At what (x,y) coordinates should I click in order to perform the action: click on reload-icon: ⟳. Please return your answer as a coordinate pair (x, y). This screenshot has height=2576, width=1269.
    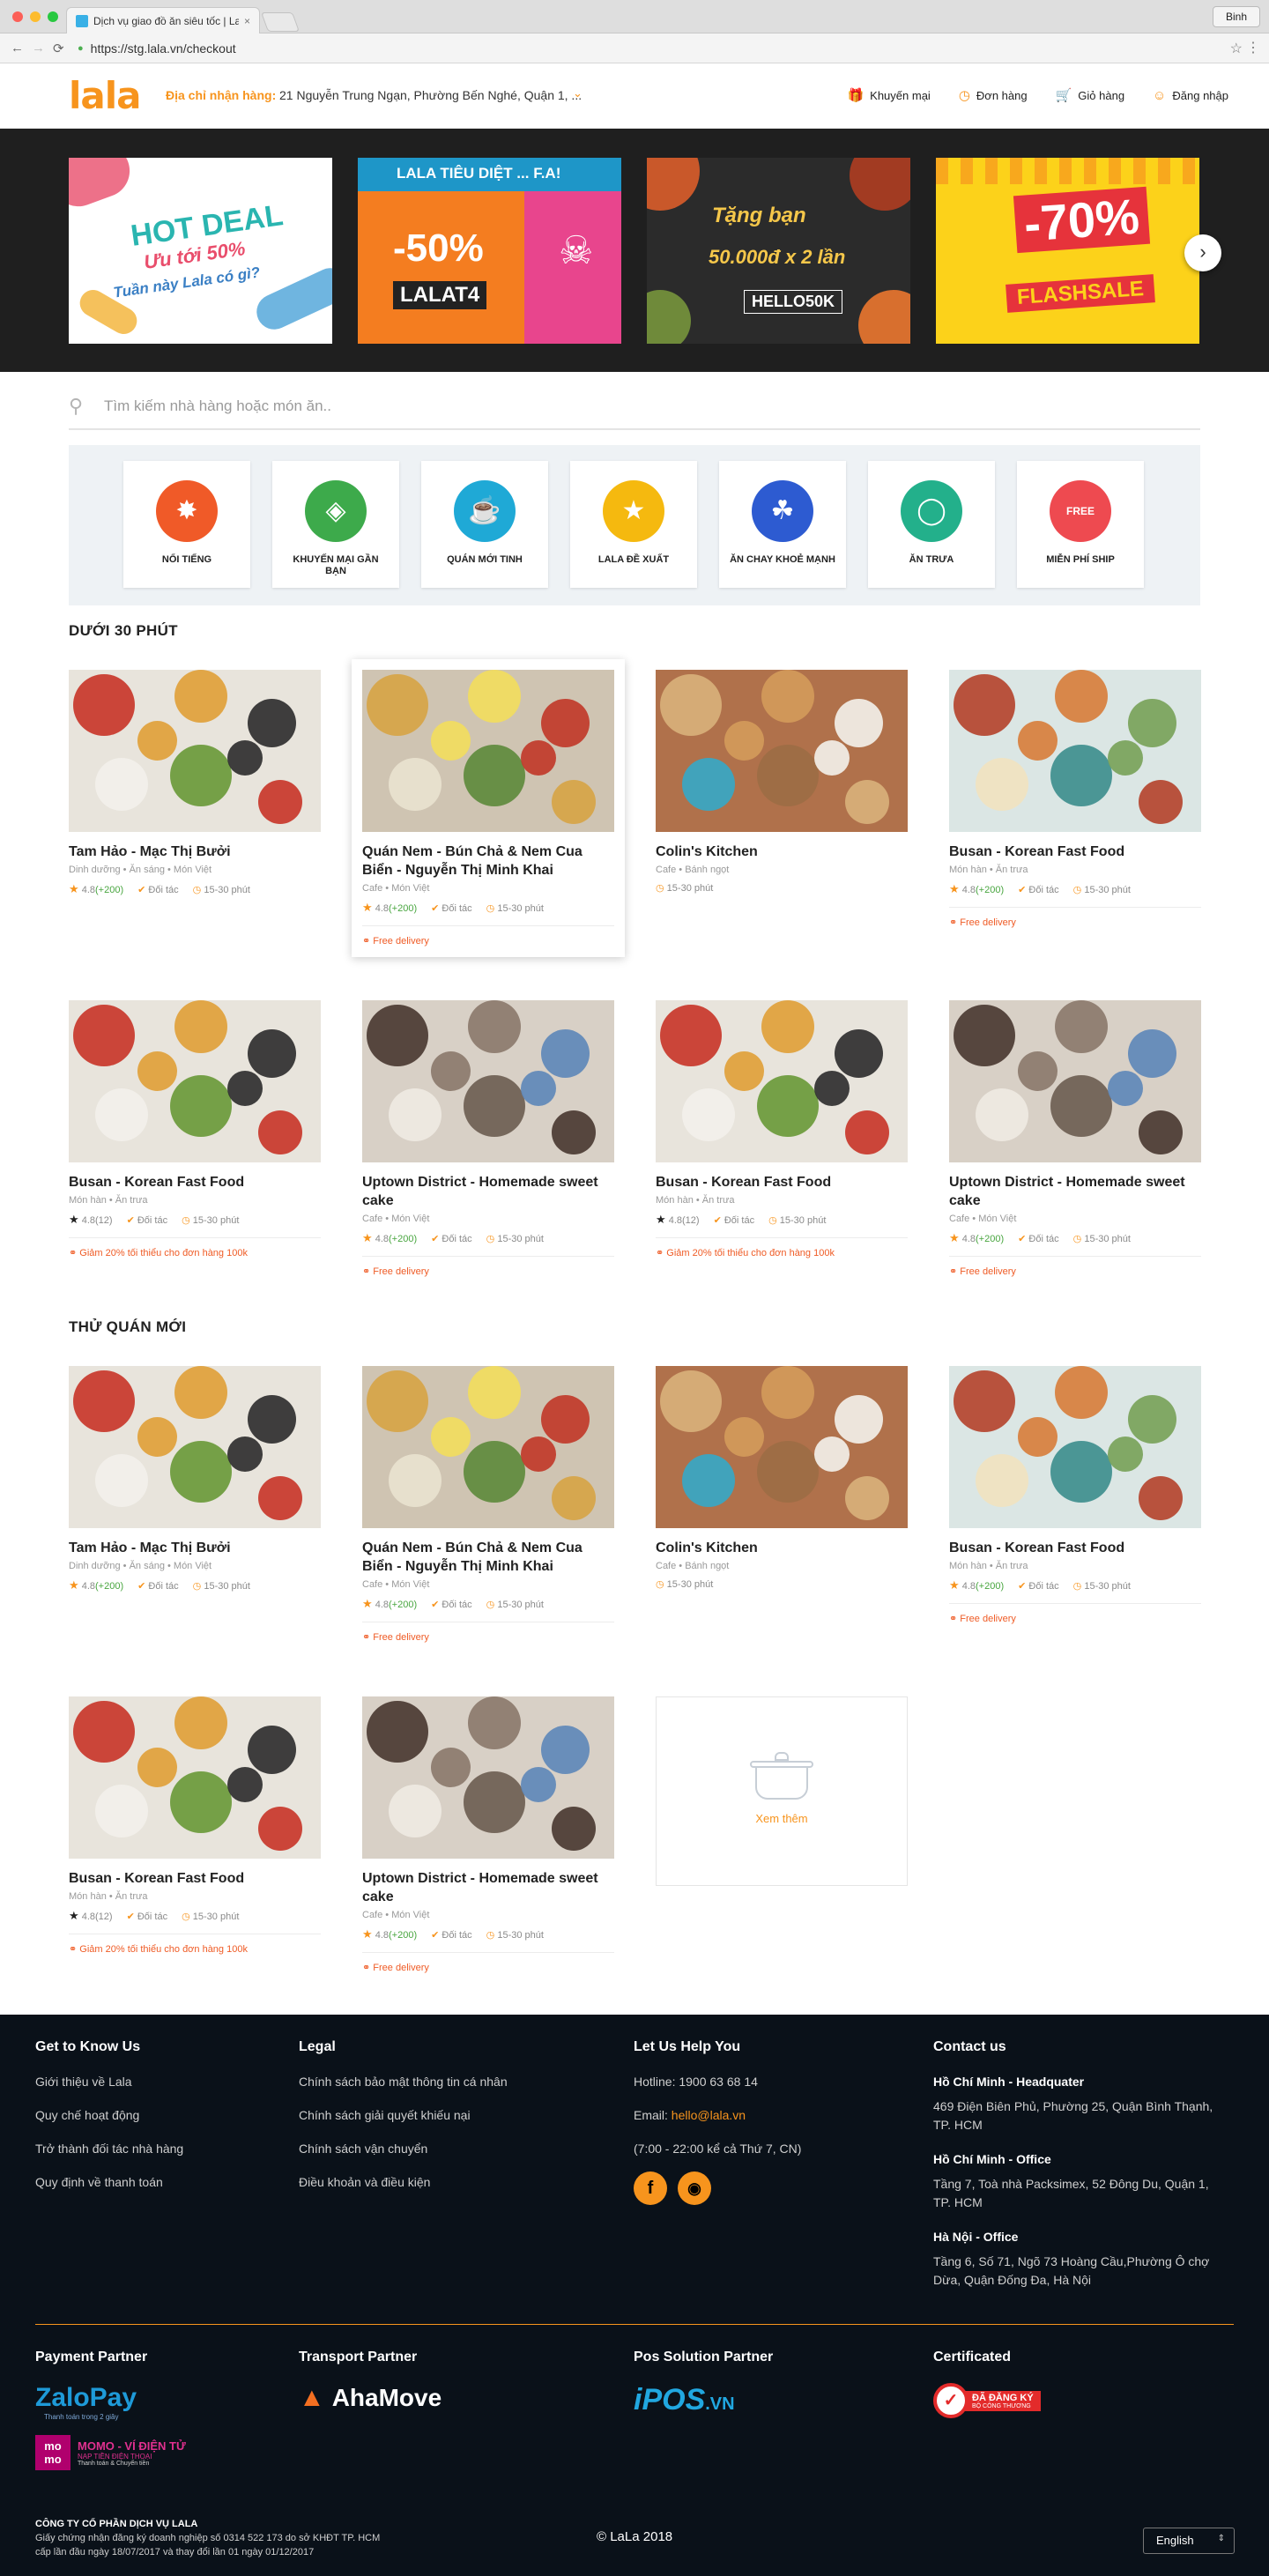
    Looking at the image, I should click on (59, 48).